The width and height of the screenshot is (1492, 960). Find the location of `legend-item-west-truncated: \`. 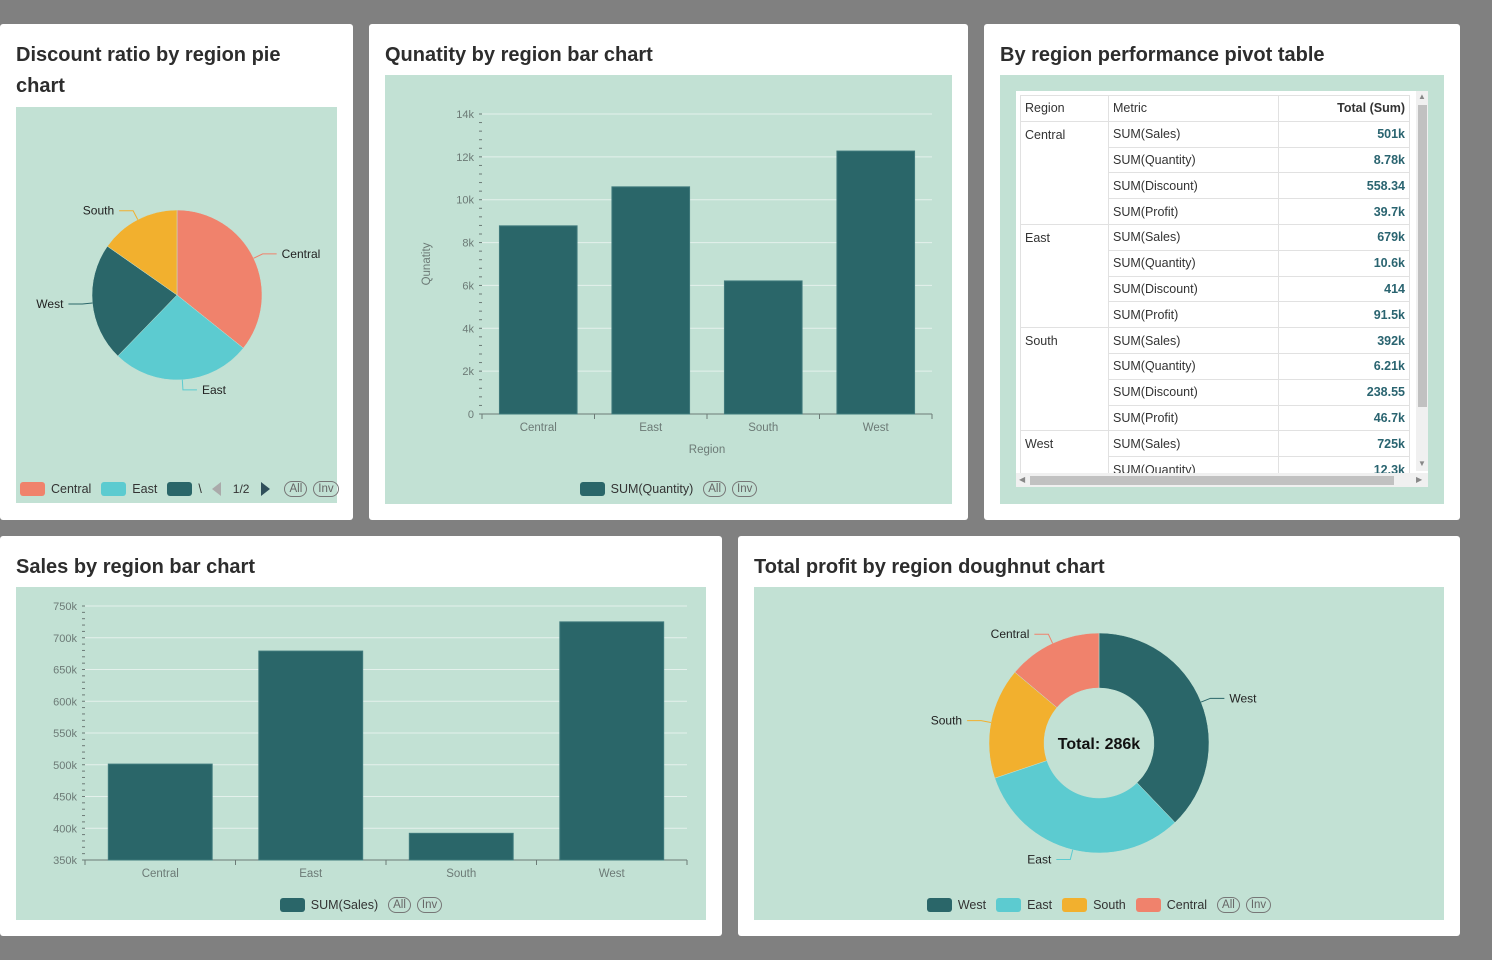

legend-item-west-truncated: \ is located at coordinates (184, 489).